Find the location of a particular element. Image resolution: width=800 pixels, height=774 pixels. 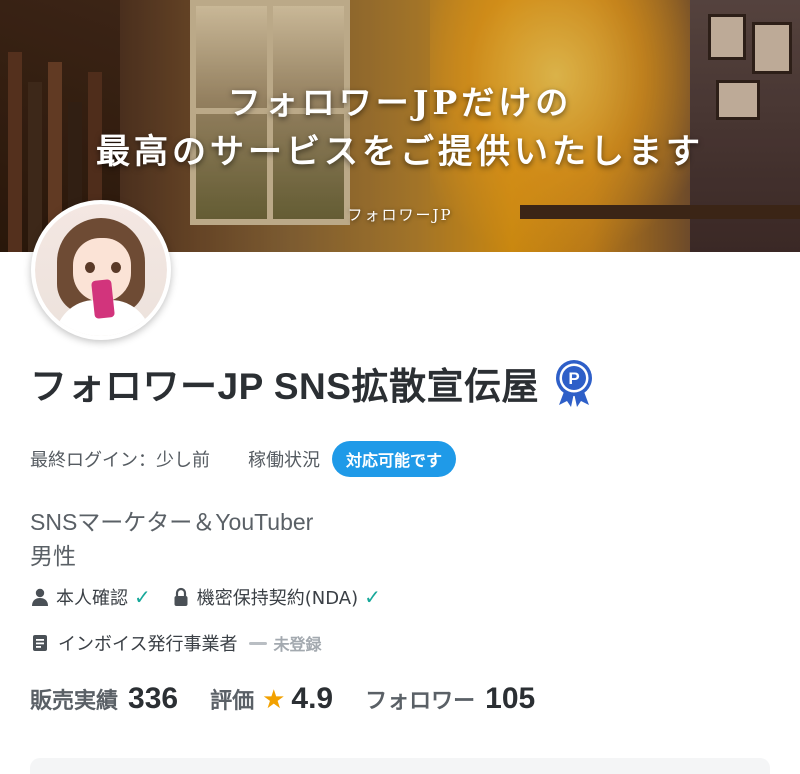

nda-label: 機密保持契約(NDA) is located at coordinates (277, 598).